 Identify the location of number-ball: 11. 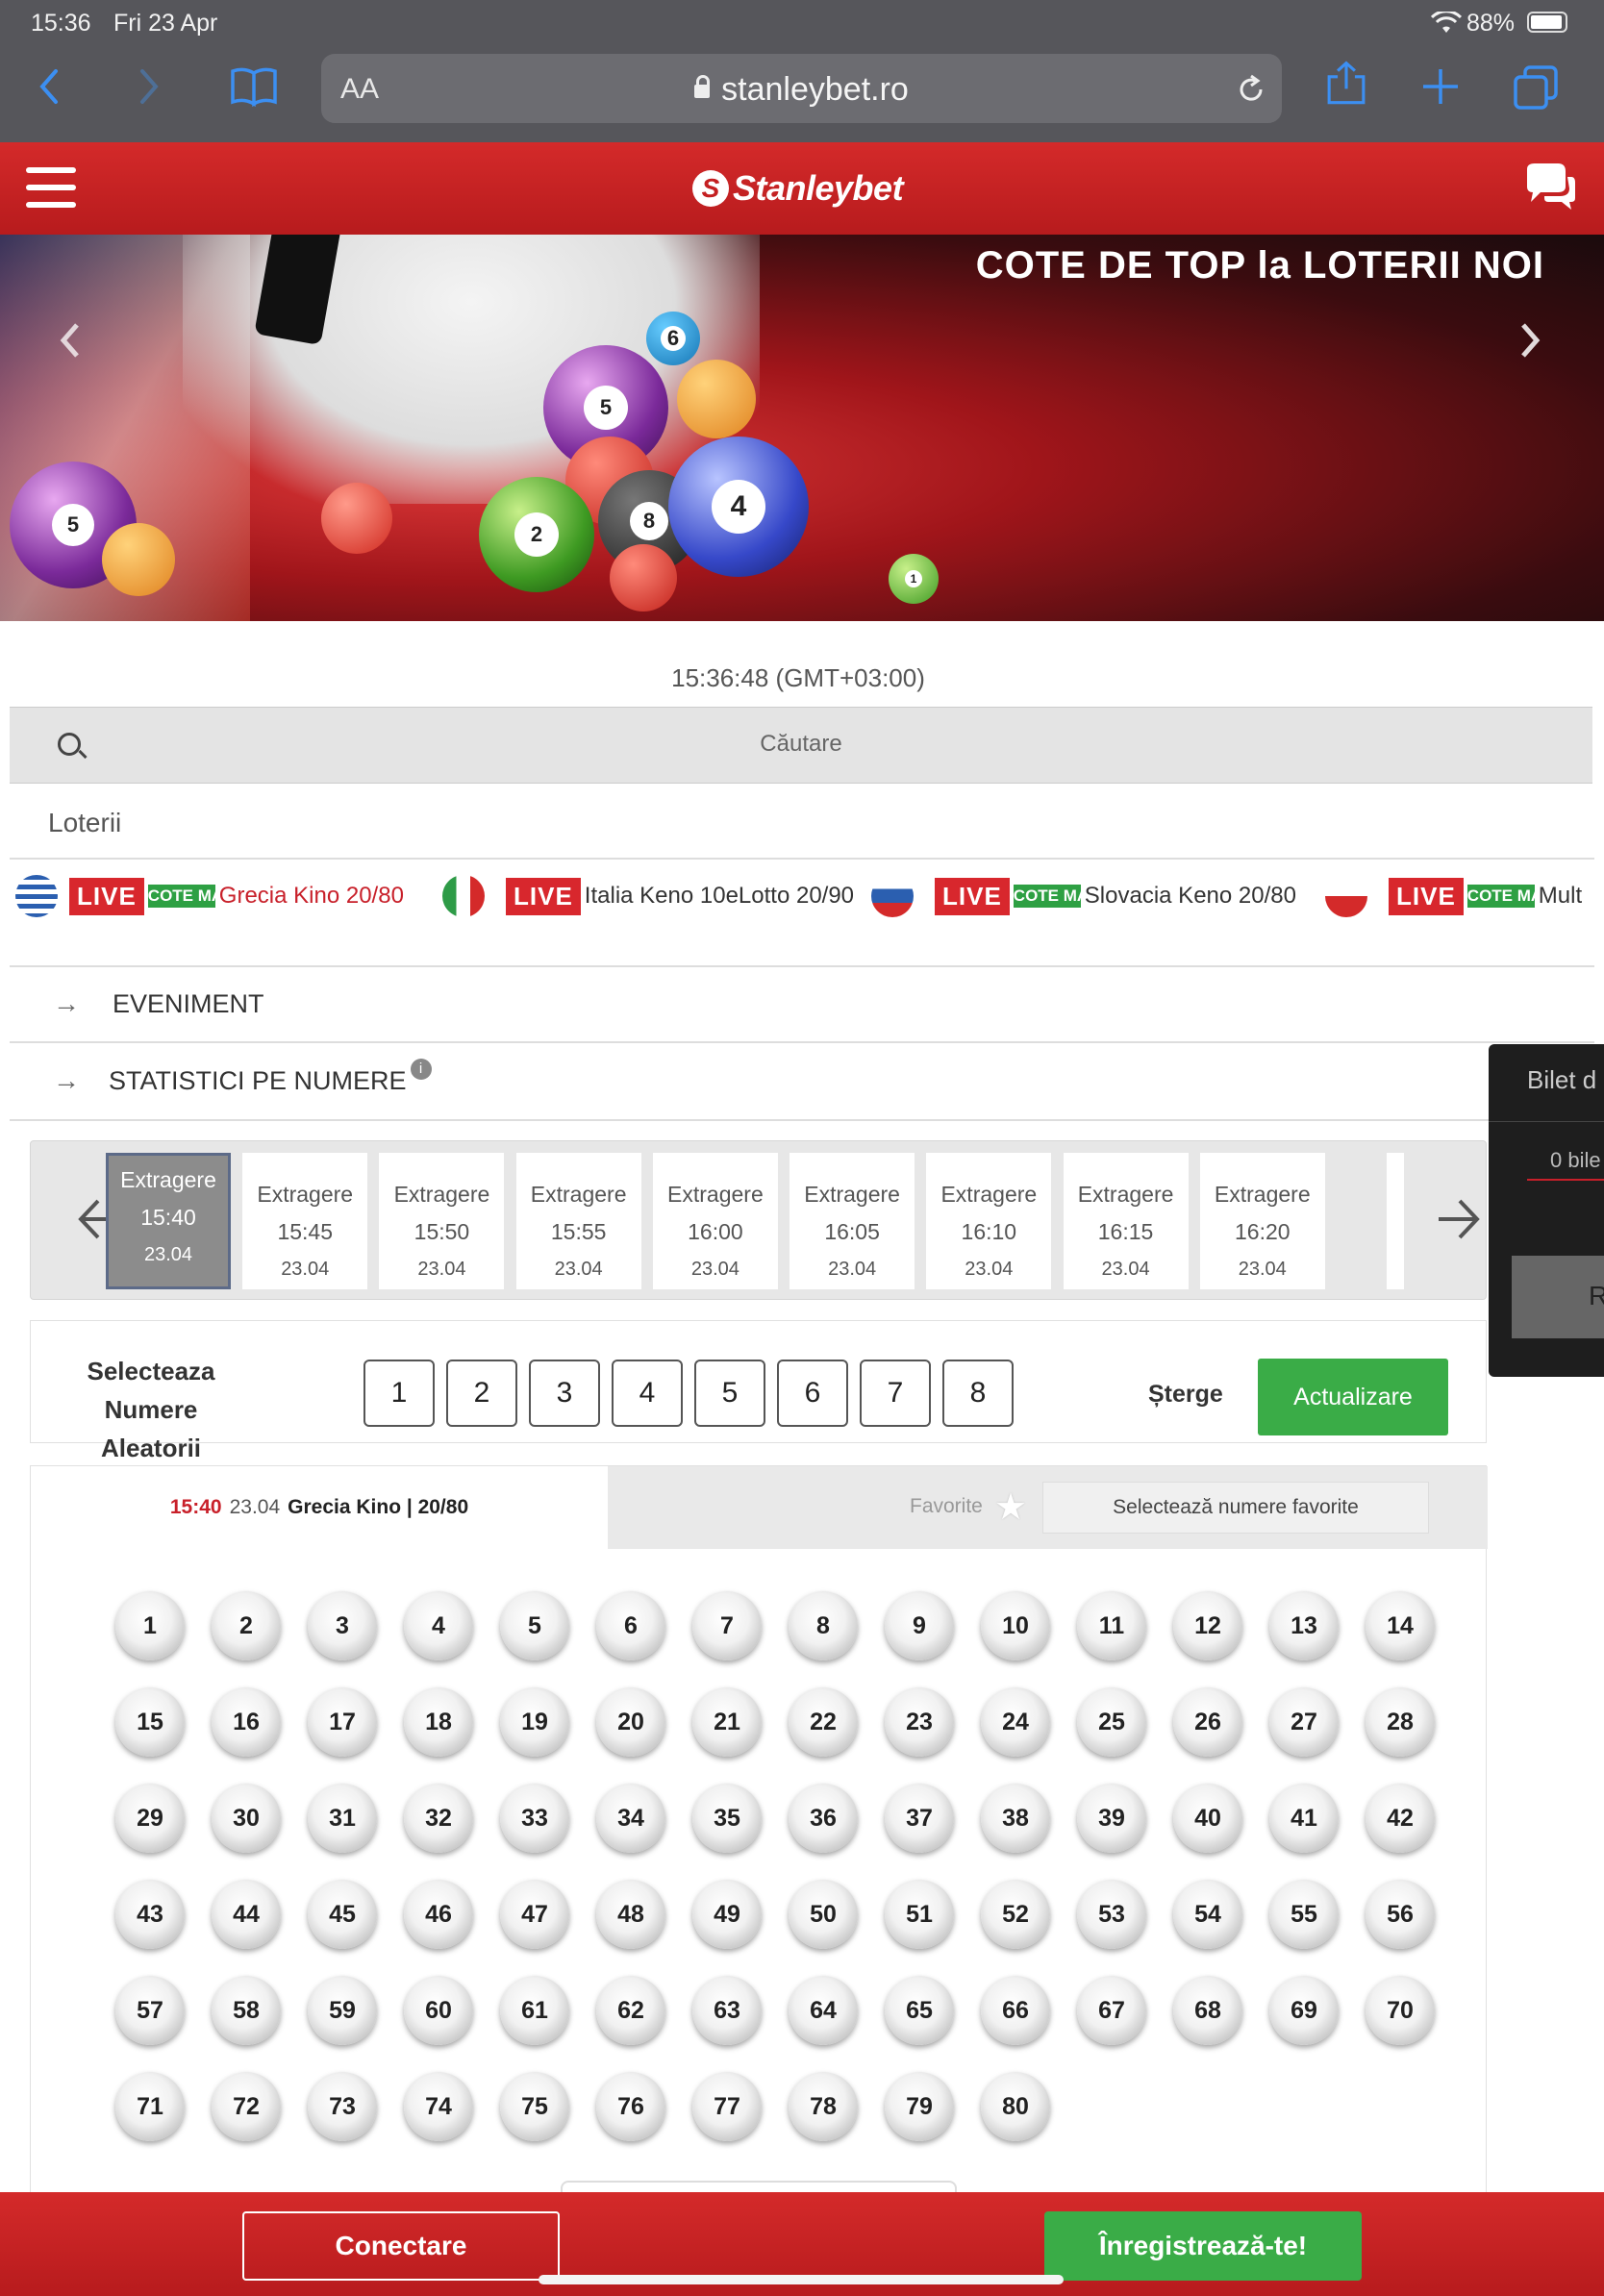
(1111, 1625).